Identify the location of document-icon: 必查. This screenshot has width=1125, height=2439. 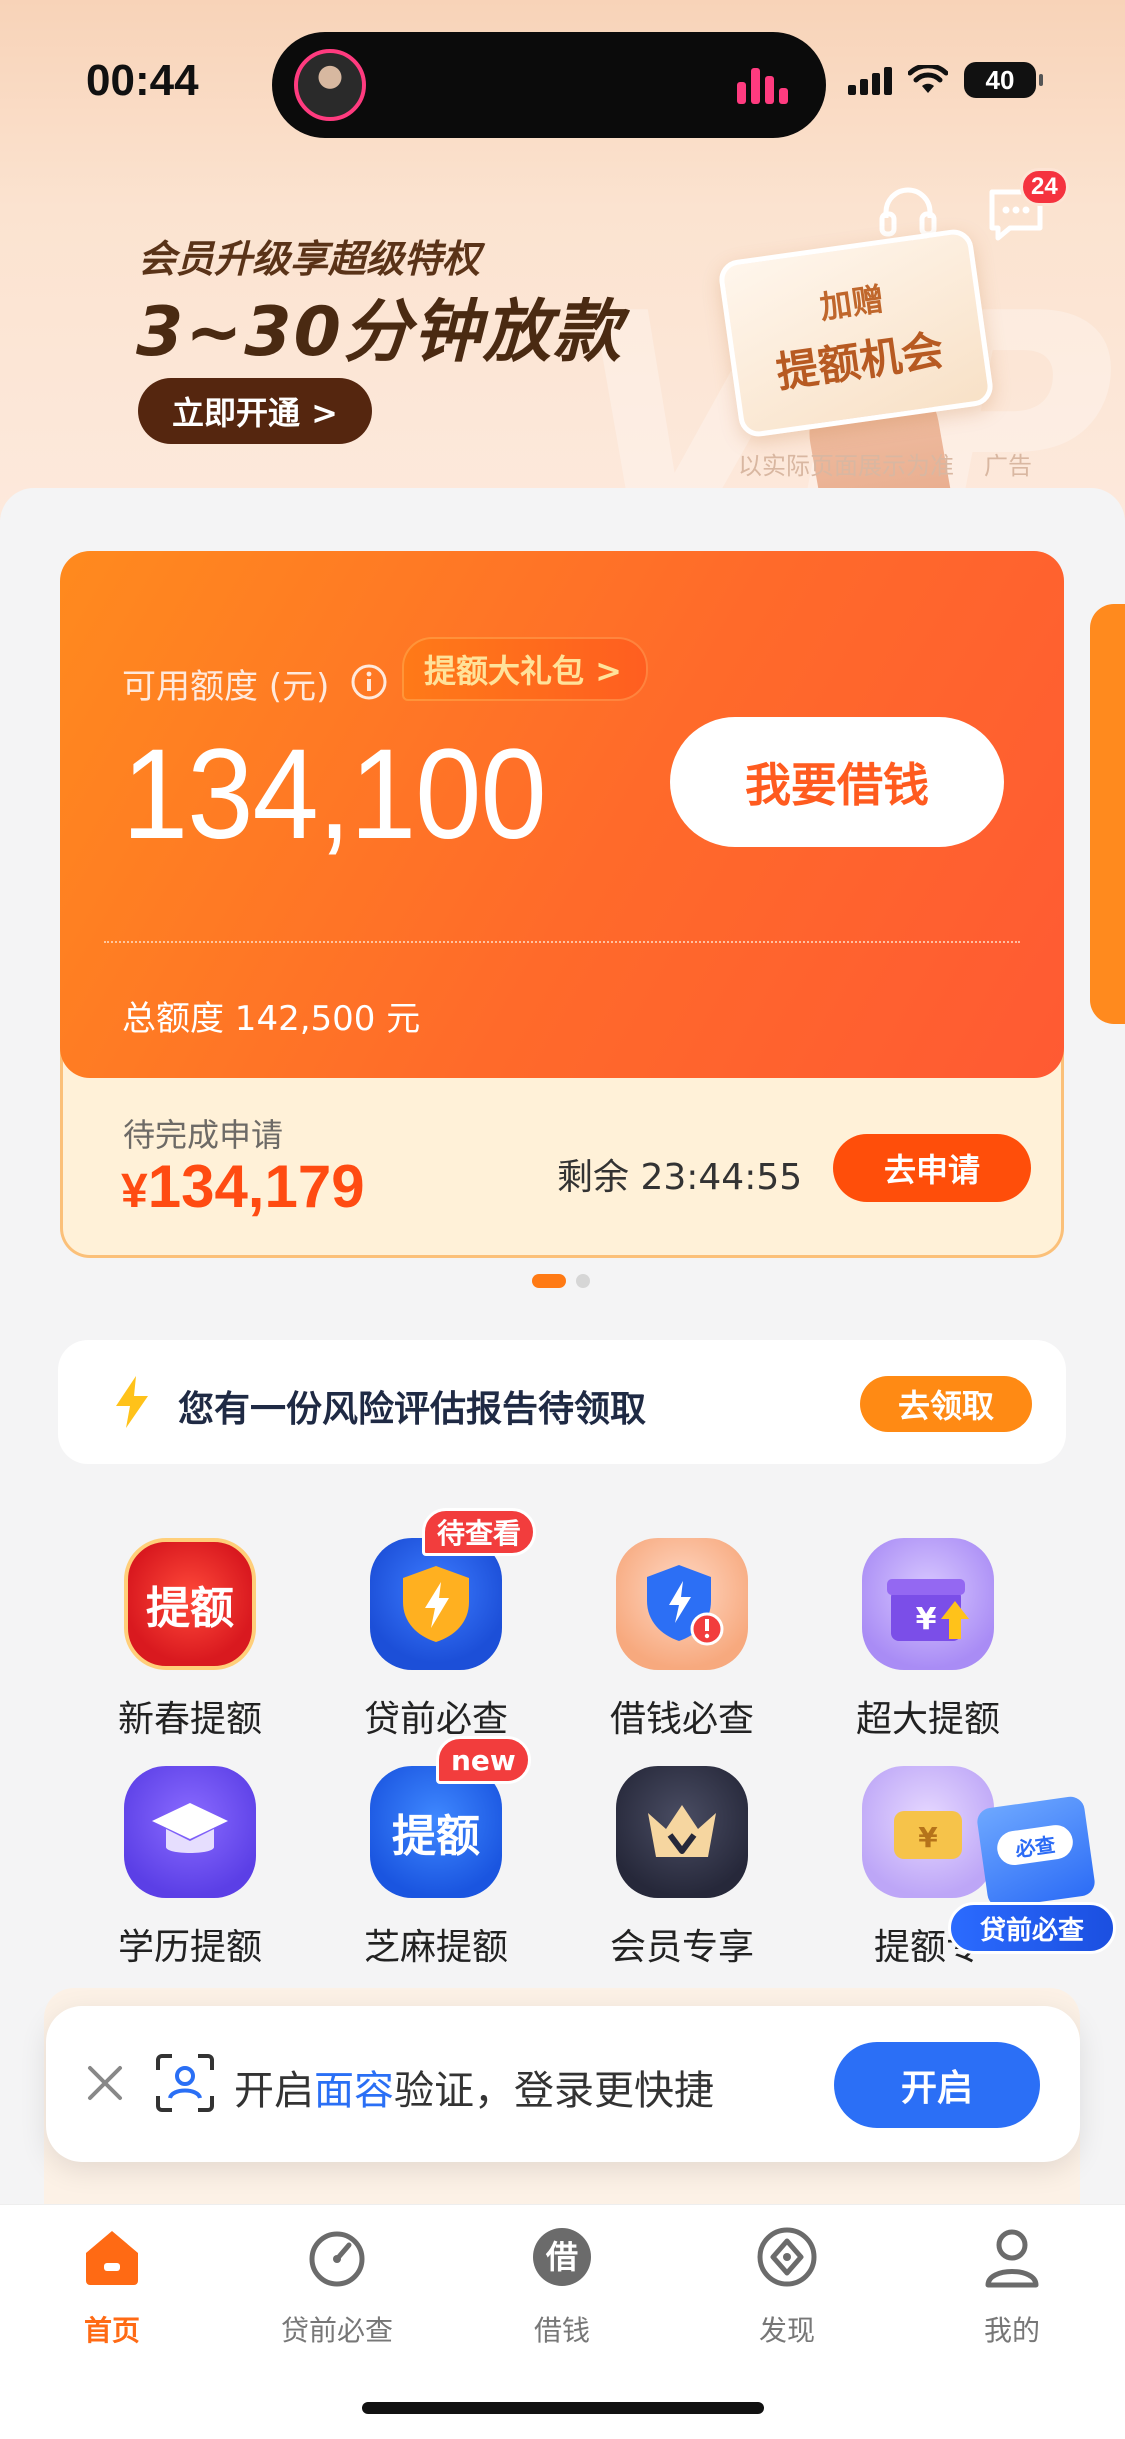
(1036, 1852).